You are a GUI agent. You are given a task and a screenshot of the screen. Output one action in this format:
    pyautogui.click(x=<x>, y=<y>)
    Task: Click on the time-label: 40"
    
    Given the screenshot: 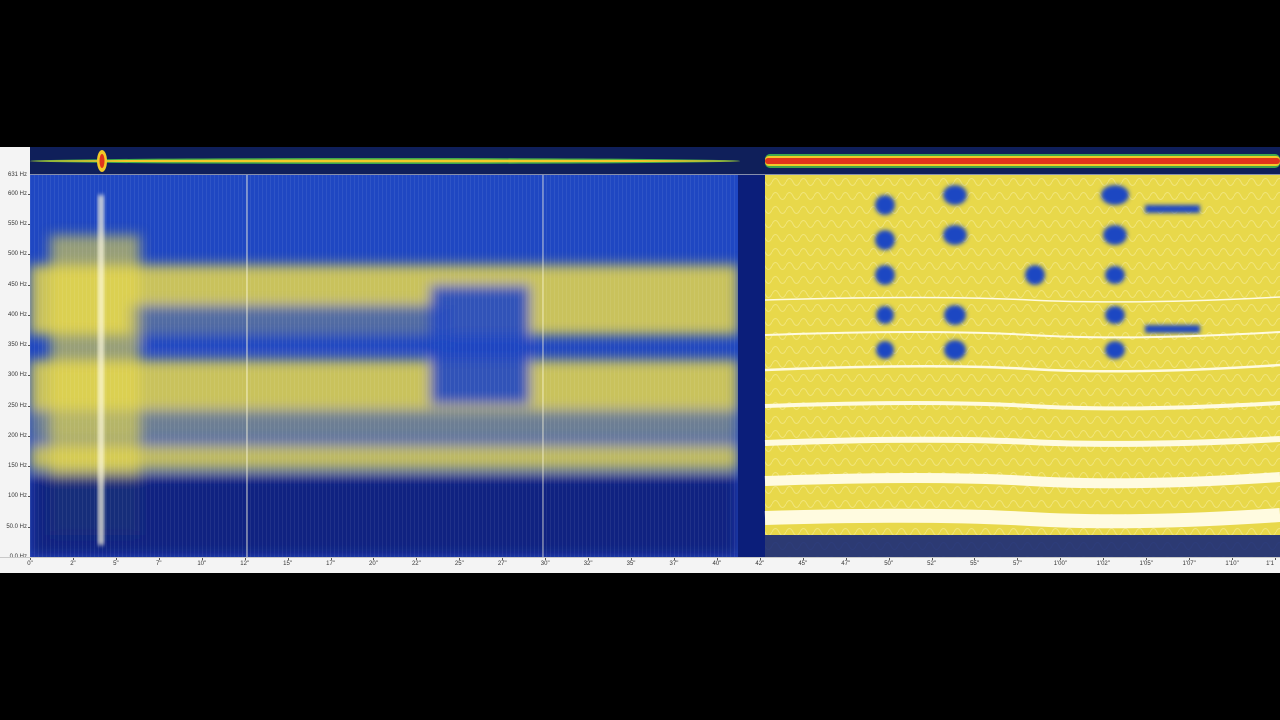 What is the action you would take?
    pyautogui.click(x=717, y=564)
    